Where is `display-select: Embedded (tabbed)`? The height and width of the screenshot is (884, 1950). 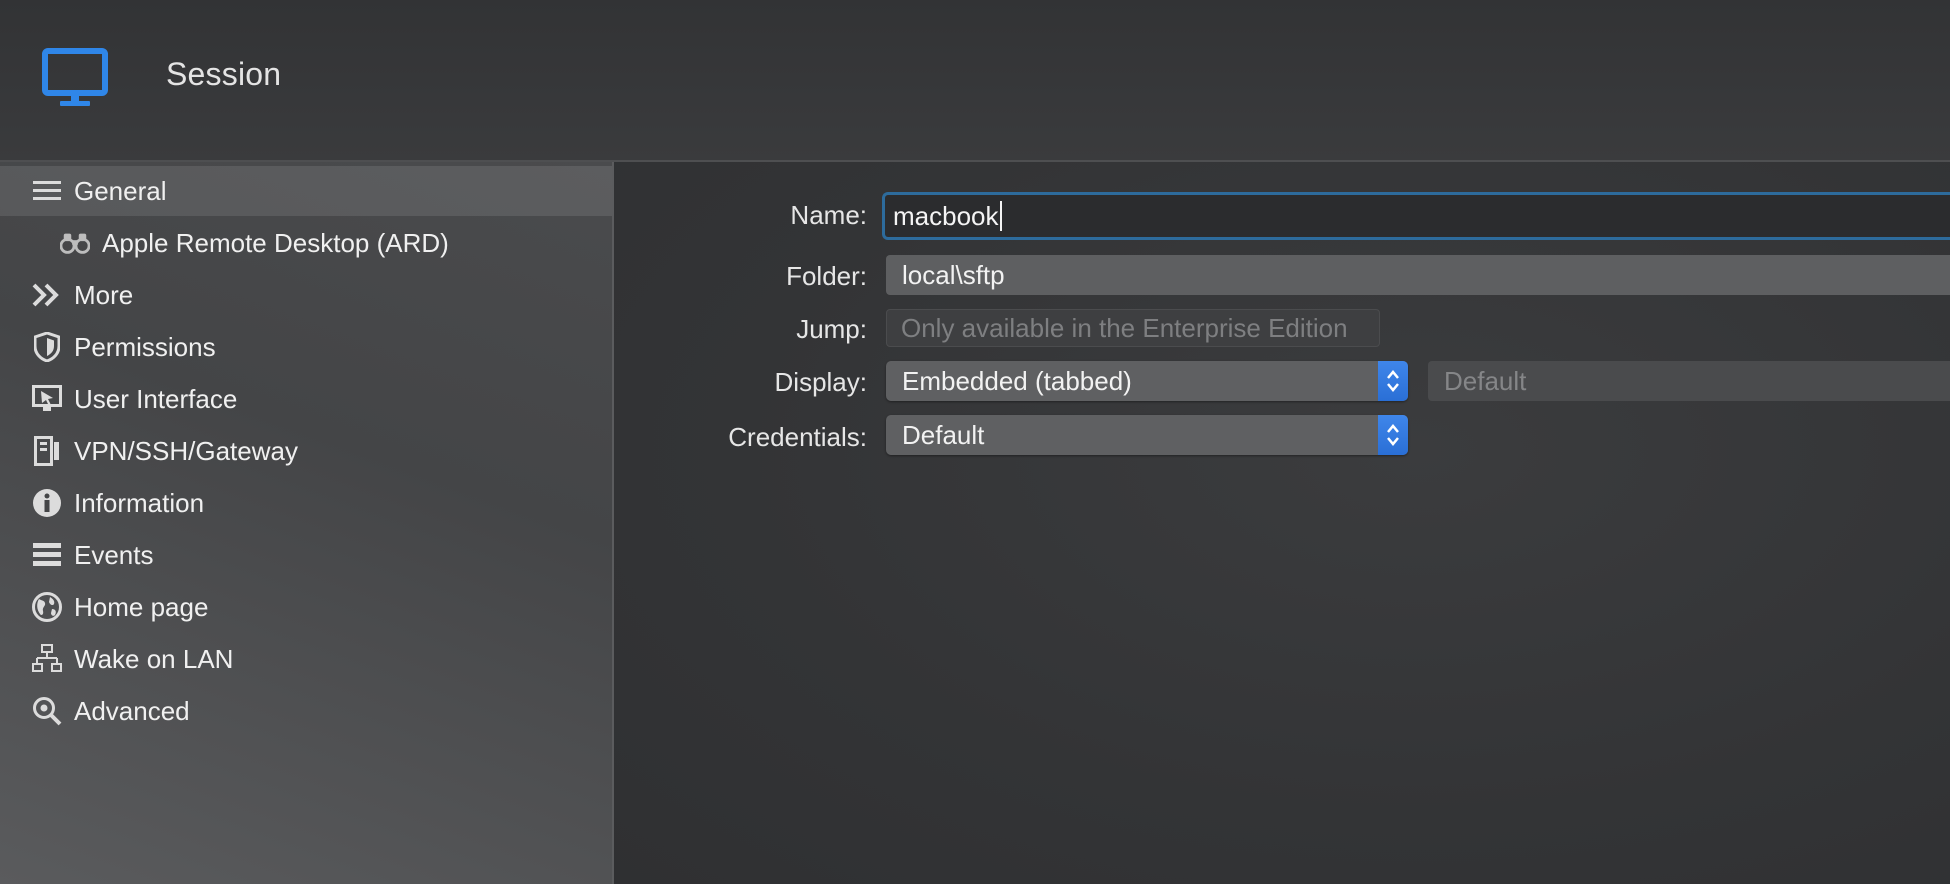 display-select: Embedded (tabbed) is located at coordinates (1147, 381).